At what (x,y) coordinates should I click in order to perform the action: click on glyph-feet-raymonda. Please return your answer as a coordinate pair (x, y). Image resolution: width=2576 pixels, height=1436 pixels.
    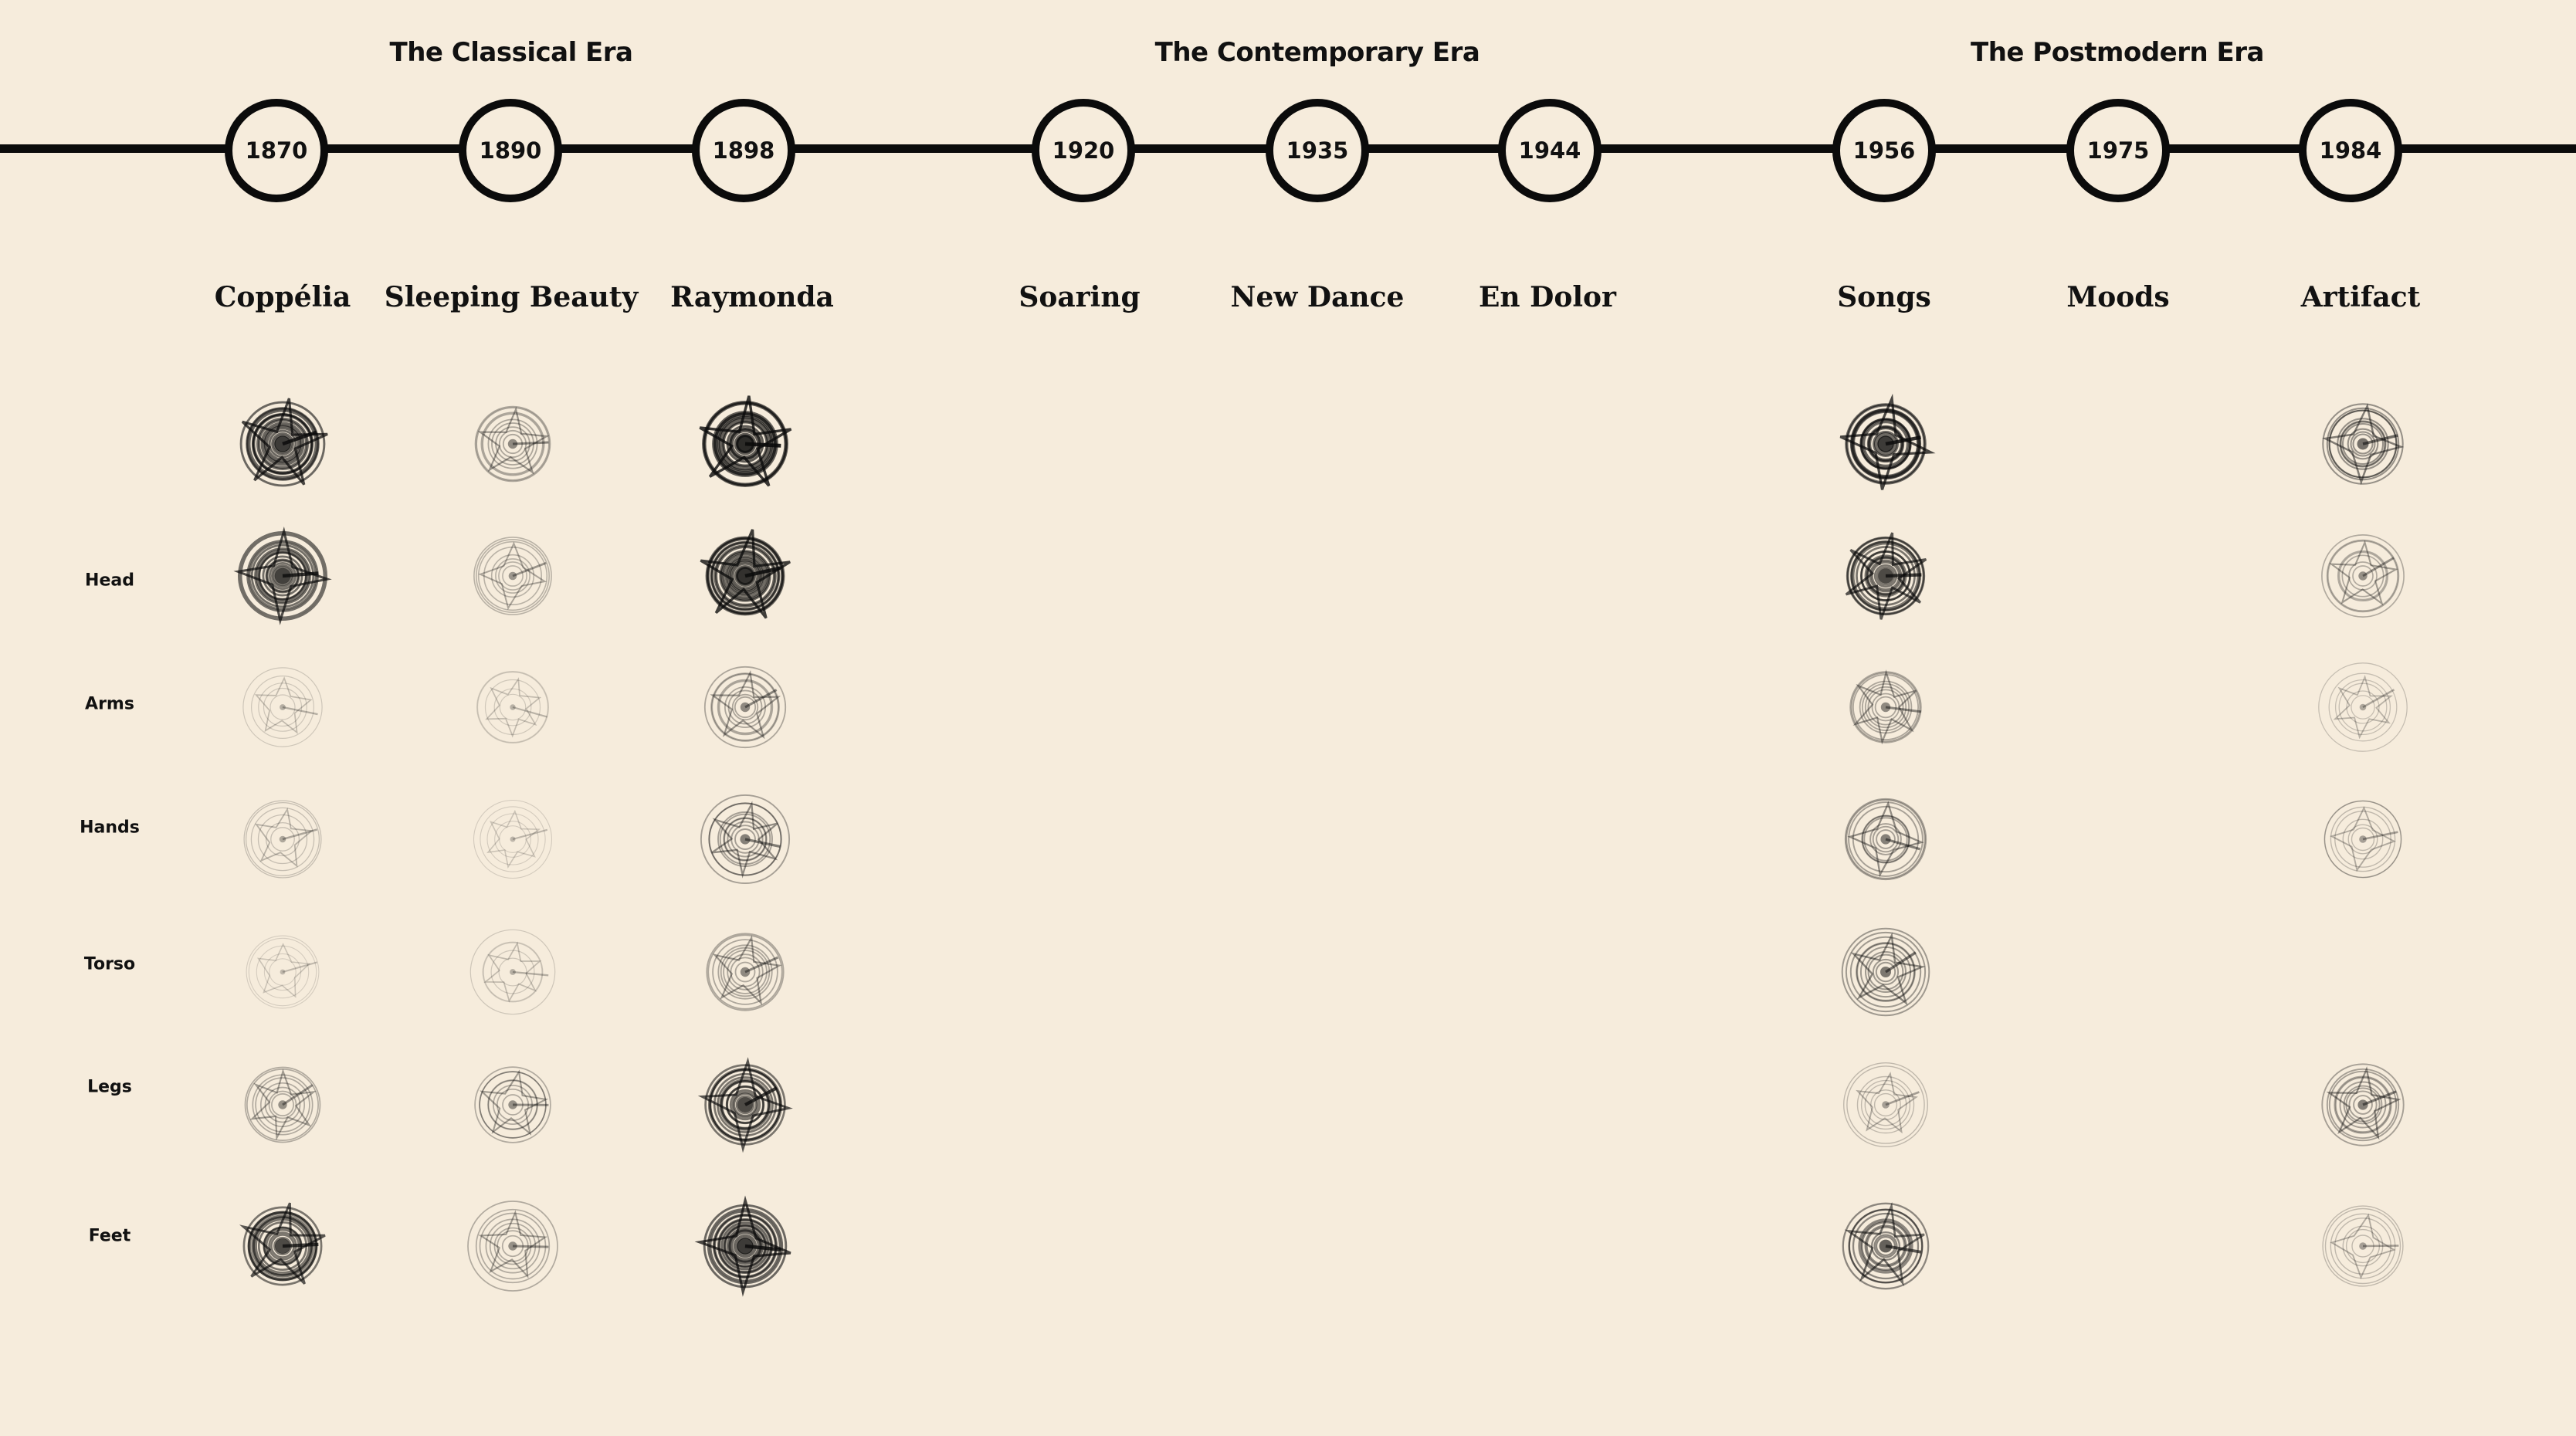
    Looking at the image, I should click on (742, 1246).